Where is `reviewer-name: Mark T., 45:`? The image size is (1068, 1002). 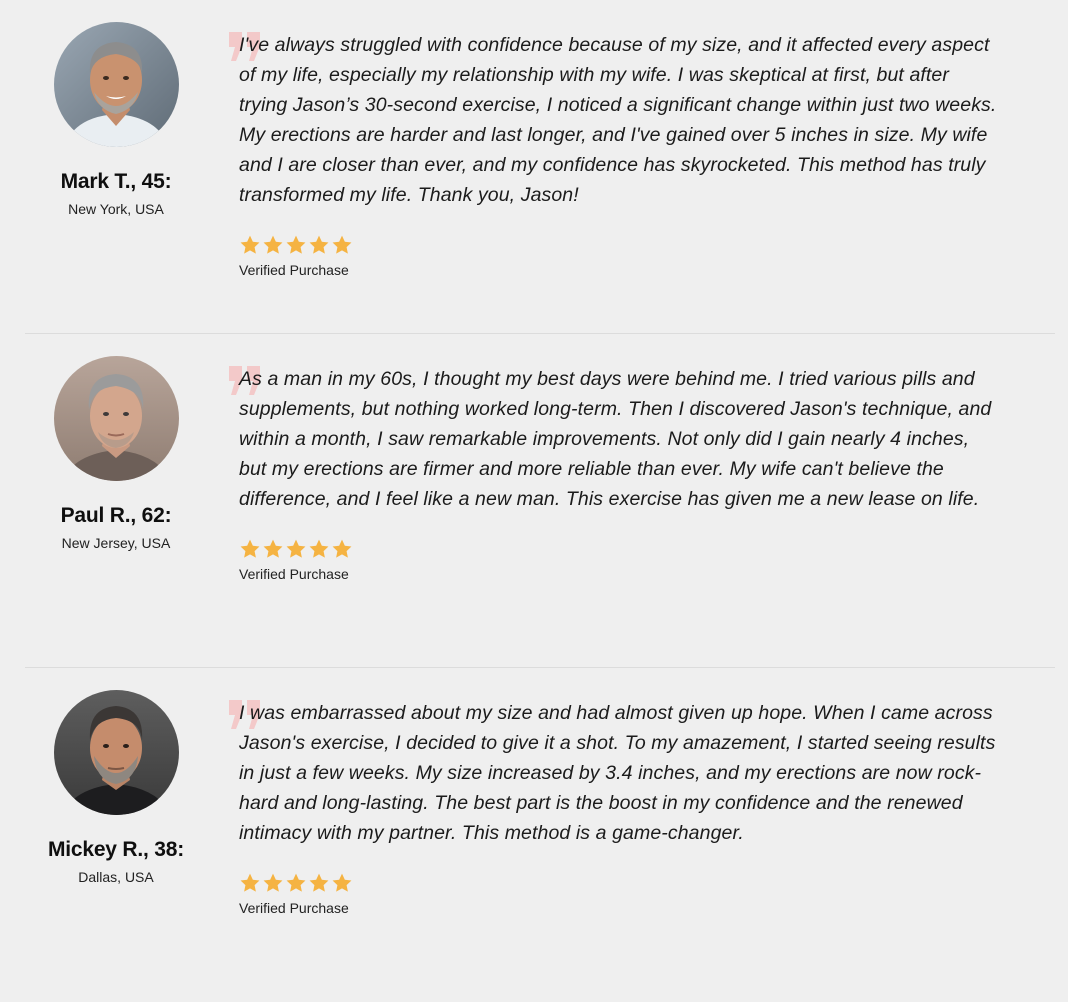
reviewer-name: Mark T., 45: is located at coordinates (116, 181).